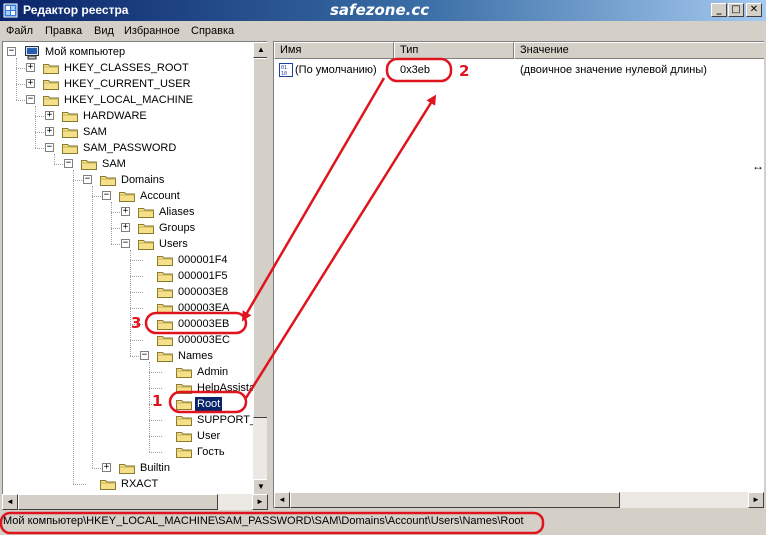 This screenshot has width=766, height=535. Describe the element at coordinates (152, 31) in the screenshot. I see `menu-favorites: Избранное` at that location.